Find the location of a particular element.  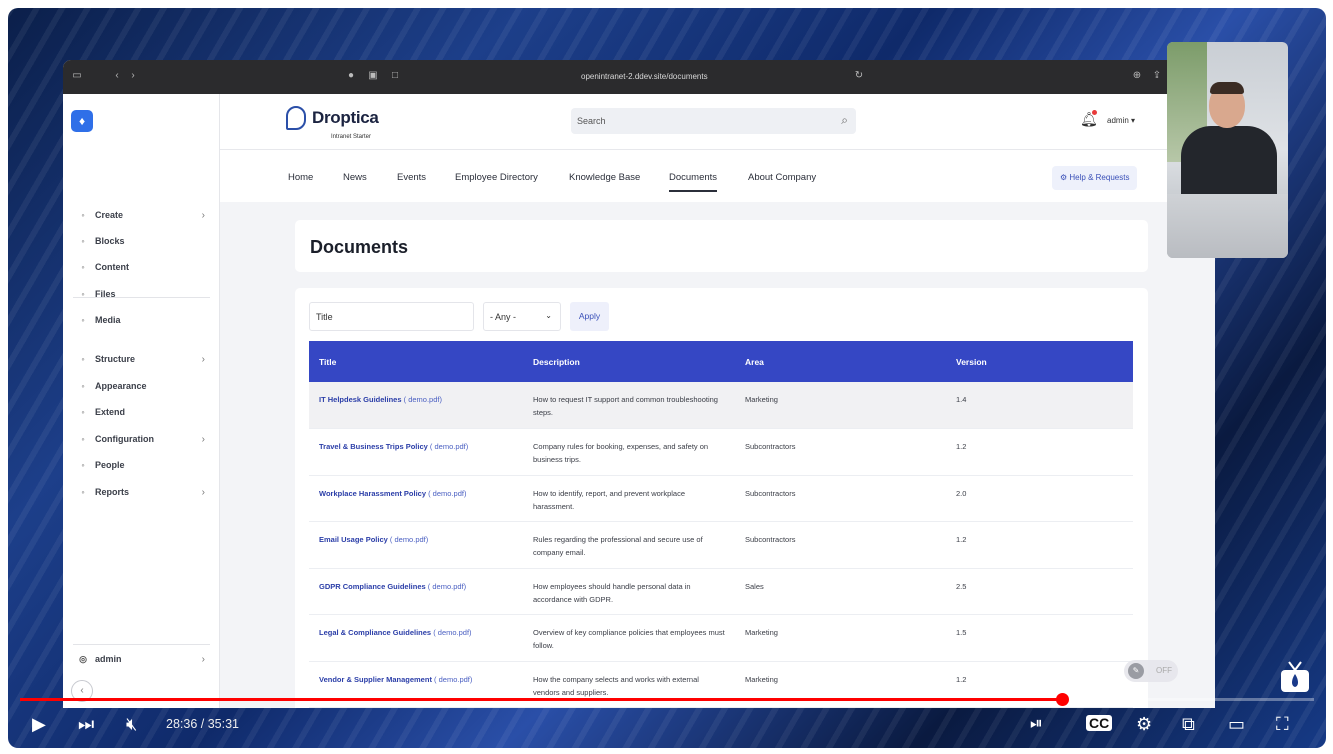

document-title-cell: Workplace Harassment Policy ( demo.pdf) is located at coordinates (416, 498).